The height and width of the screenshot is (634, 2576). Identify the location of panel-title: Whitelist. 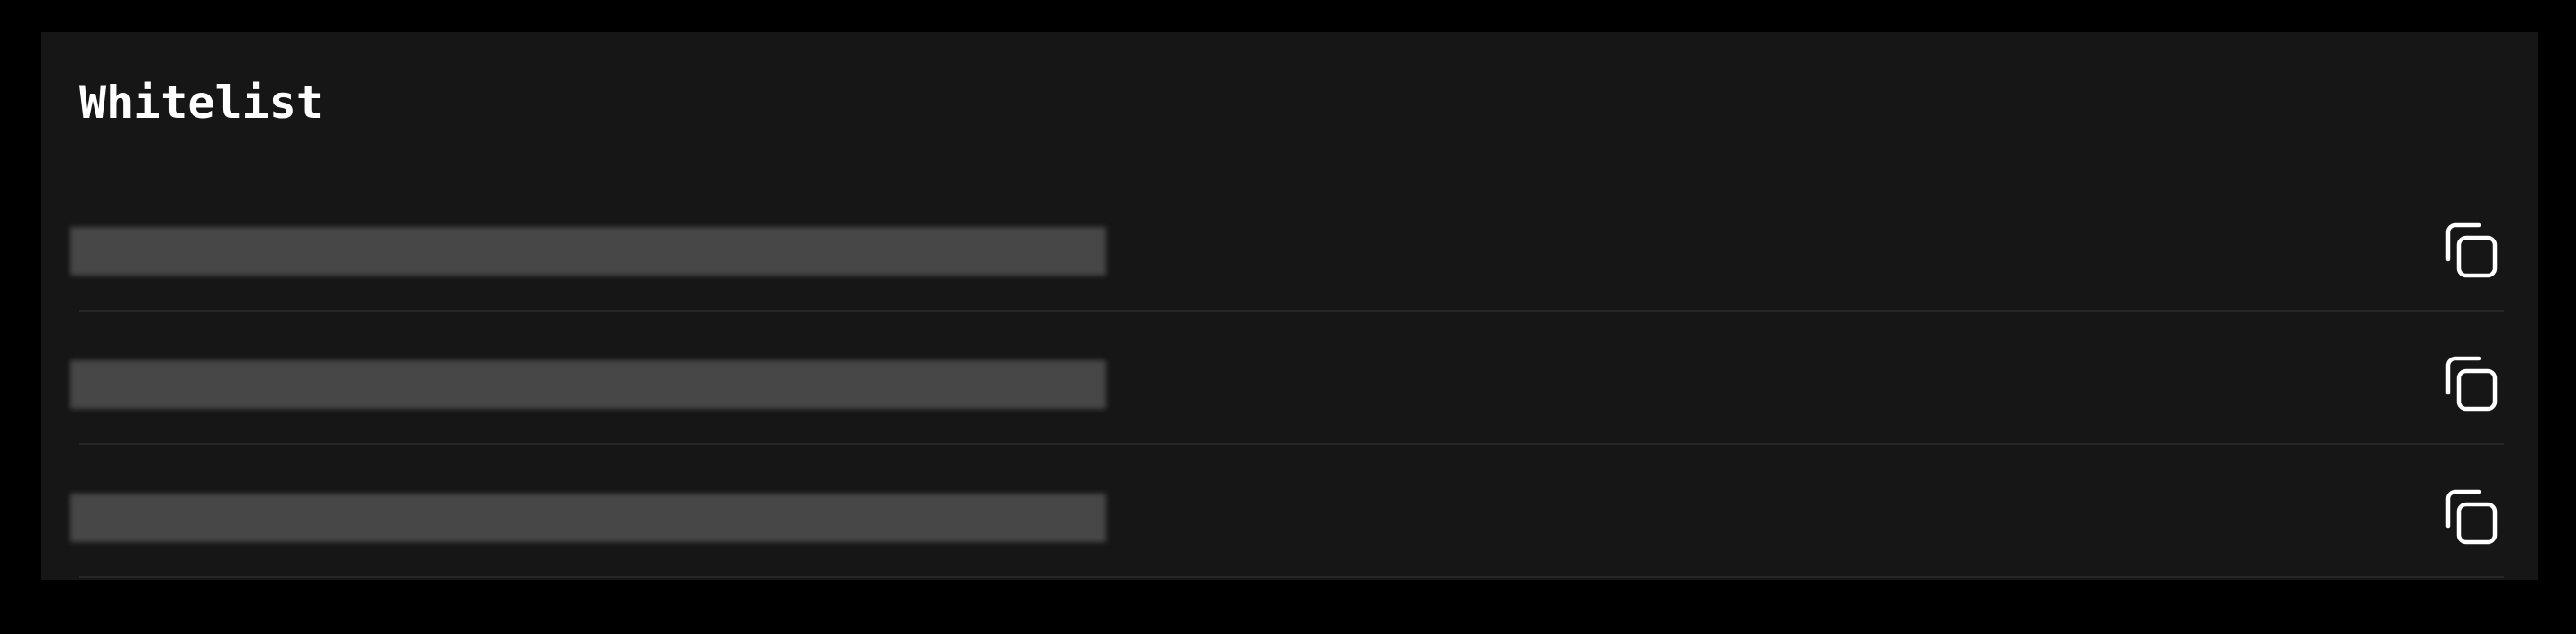
(201, 103).